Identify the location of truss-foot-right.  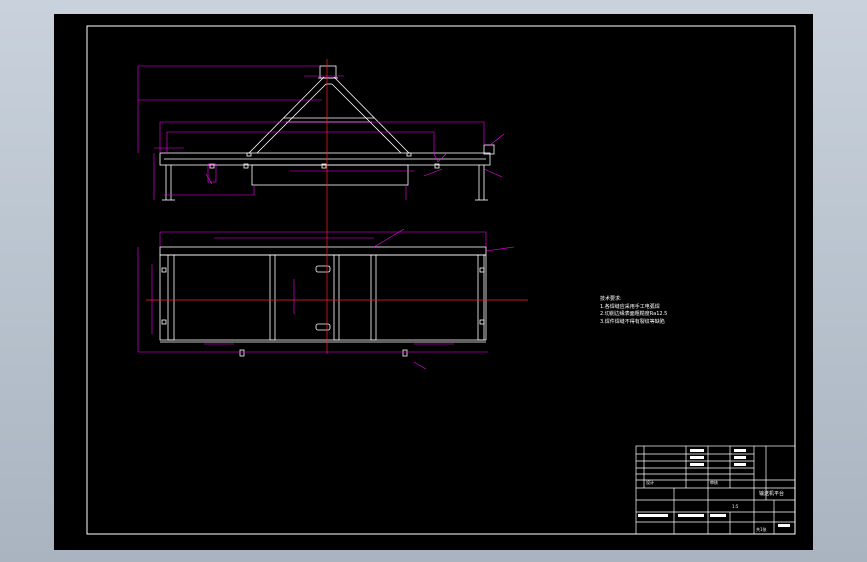
(409, 154).